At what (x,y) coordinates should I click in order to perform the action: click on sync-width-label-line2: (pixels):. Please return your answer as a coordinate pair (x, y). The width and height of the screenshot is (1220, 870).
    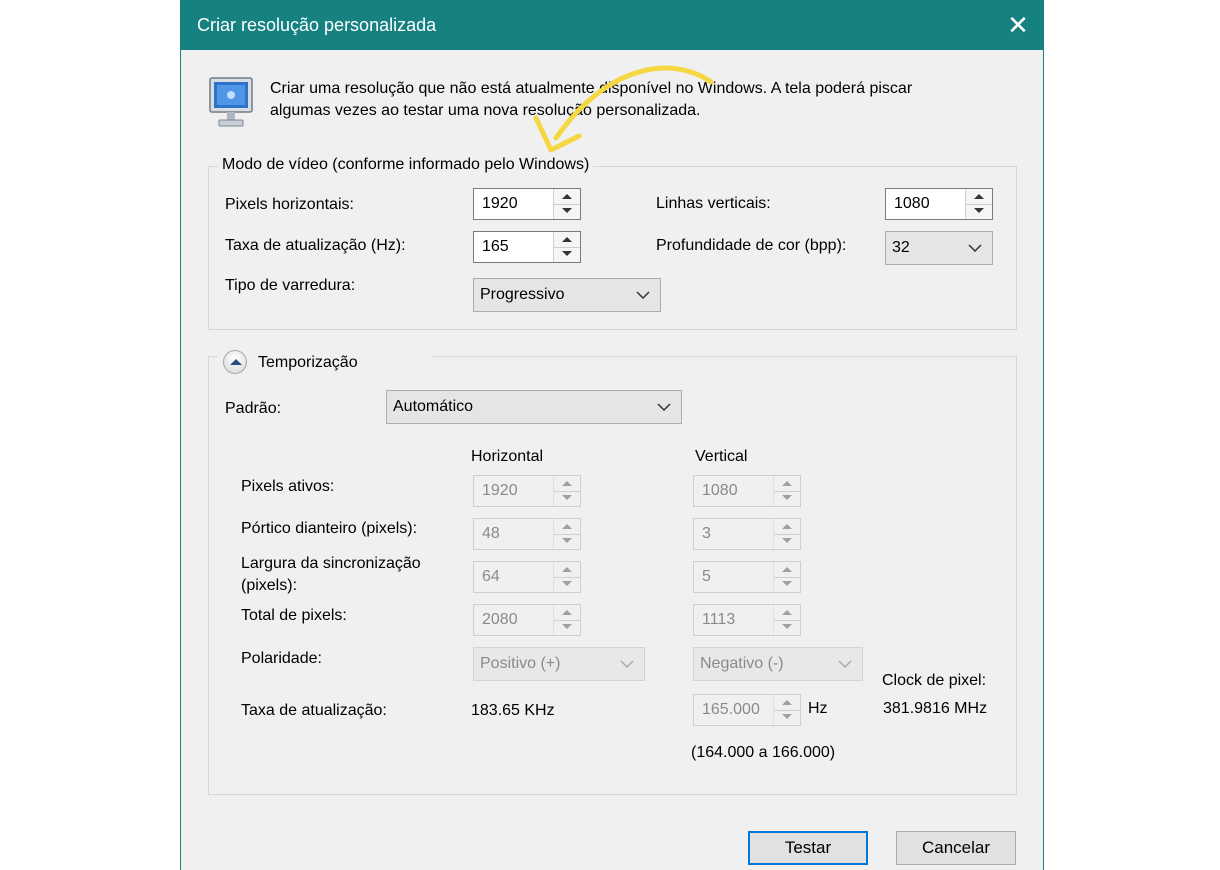
    Looking at the image, I should click on (269, 585).